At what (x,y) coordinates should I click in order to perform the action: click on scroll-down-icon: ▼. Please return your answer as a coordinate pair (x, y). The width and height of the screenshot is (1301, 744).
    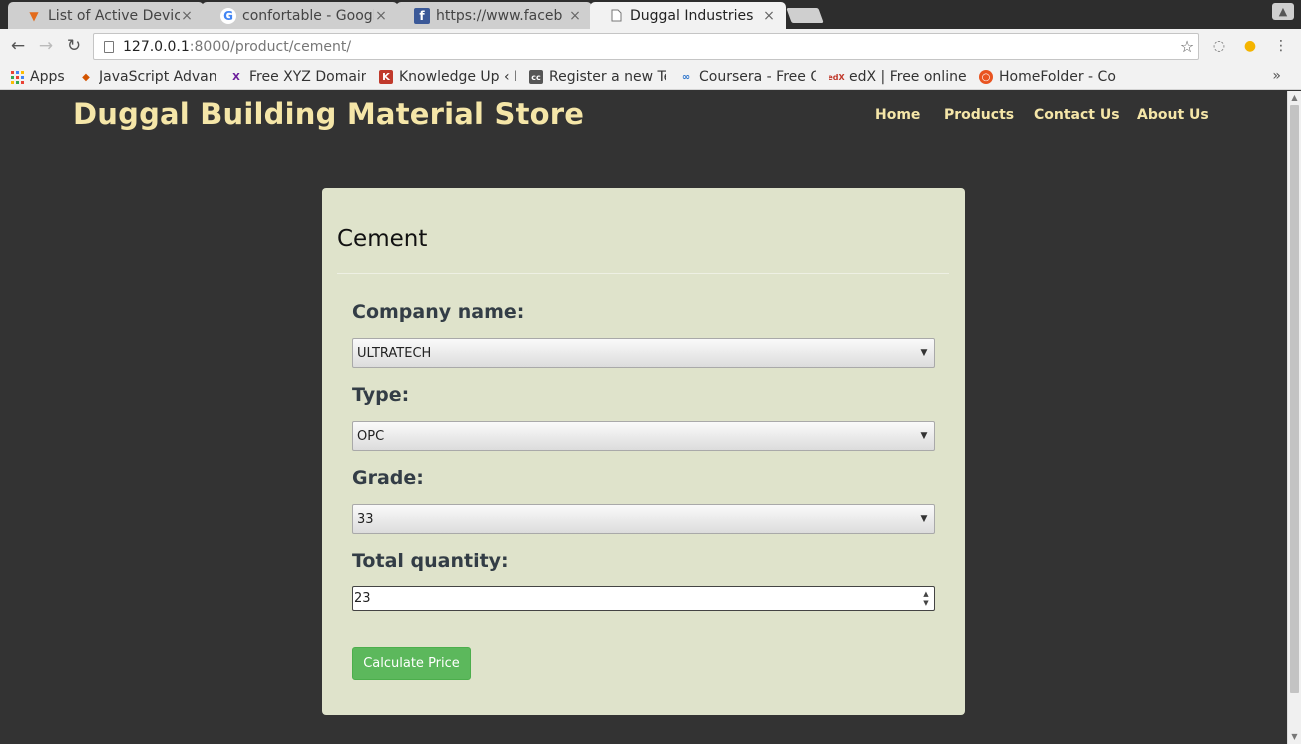
    Looking at the image, I should click on (1294, 737).